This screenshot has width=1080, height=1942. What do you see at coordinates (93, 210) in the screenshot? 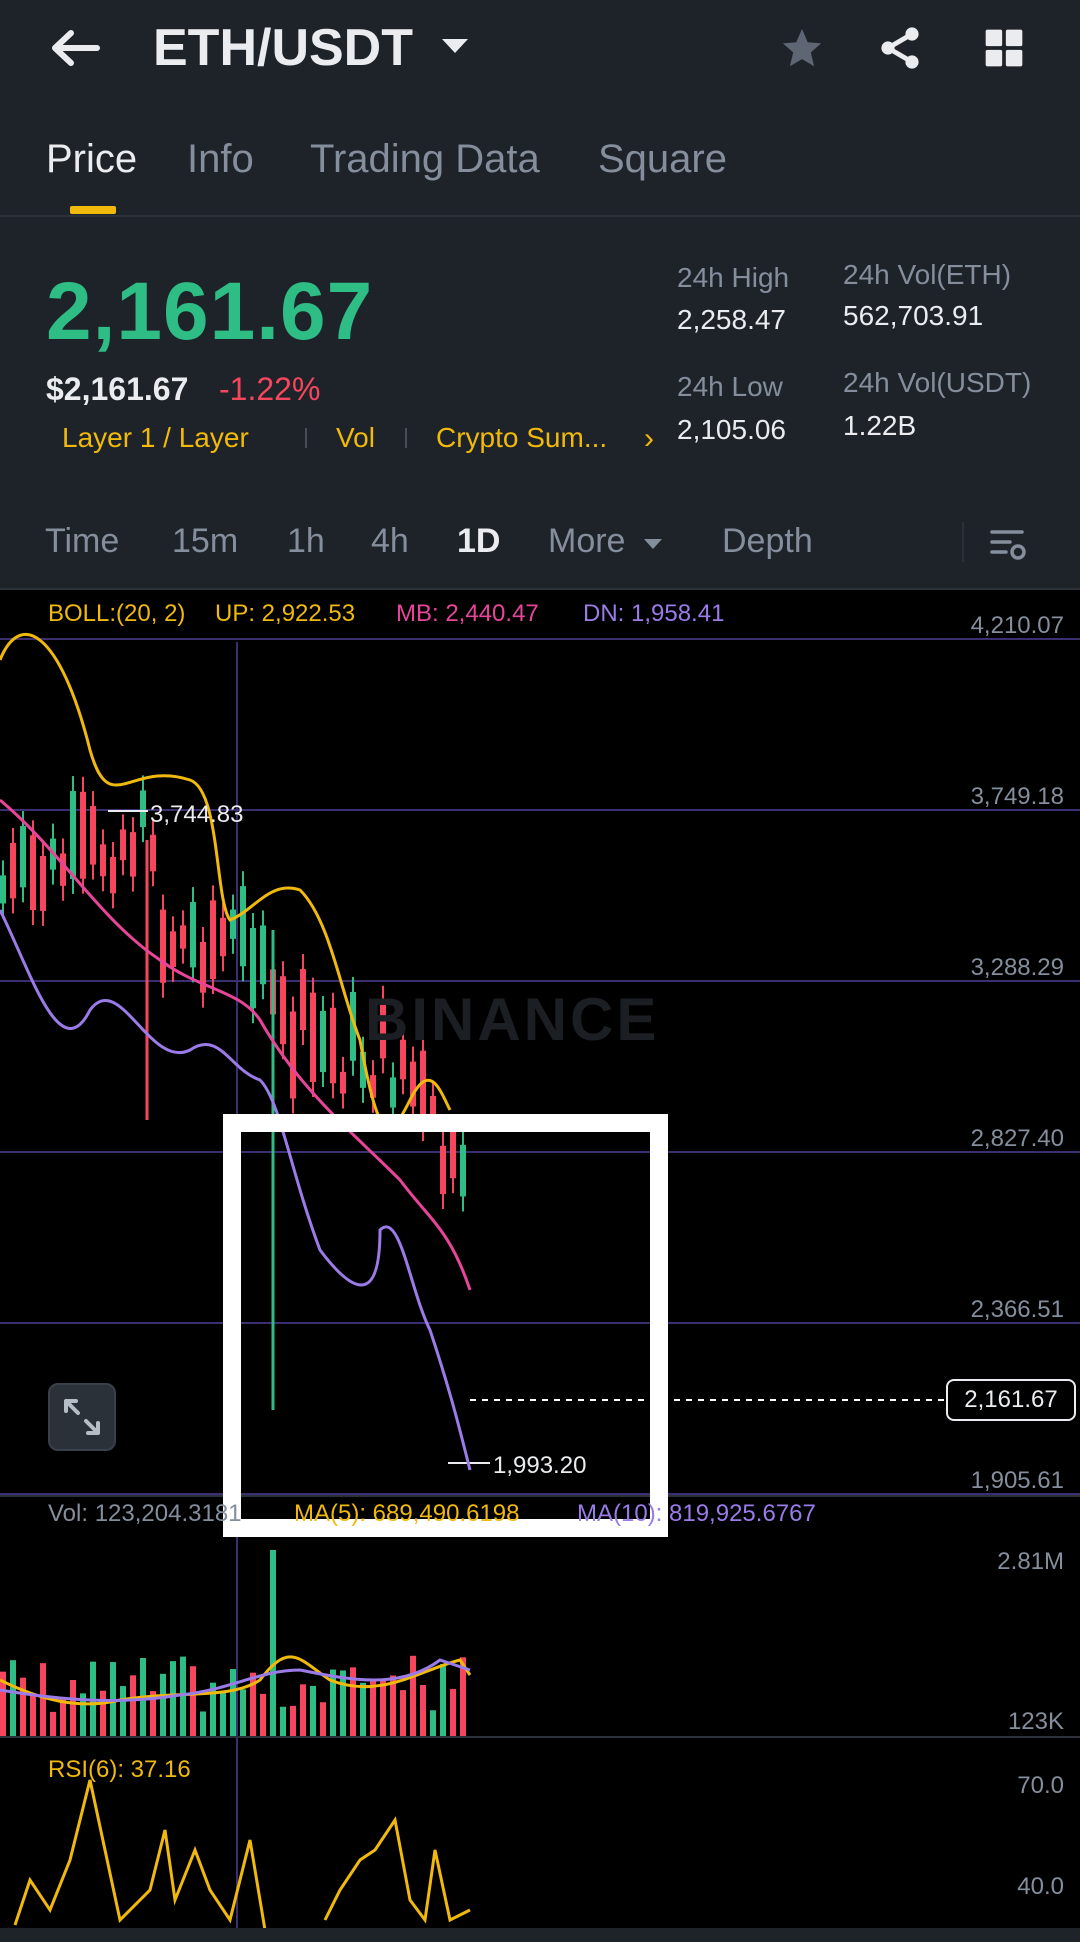
I see `active-tab-indicator` at bounding box center [93, 210].